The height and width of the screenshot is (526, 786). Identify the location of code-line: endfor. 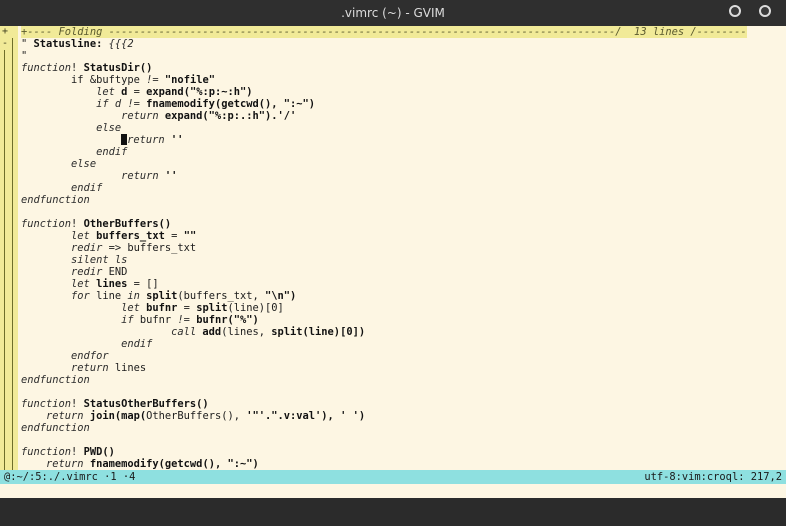
(393, 356).